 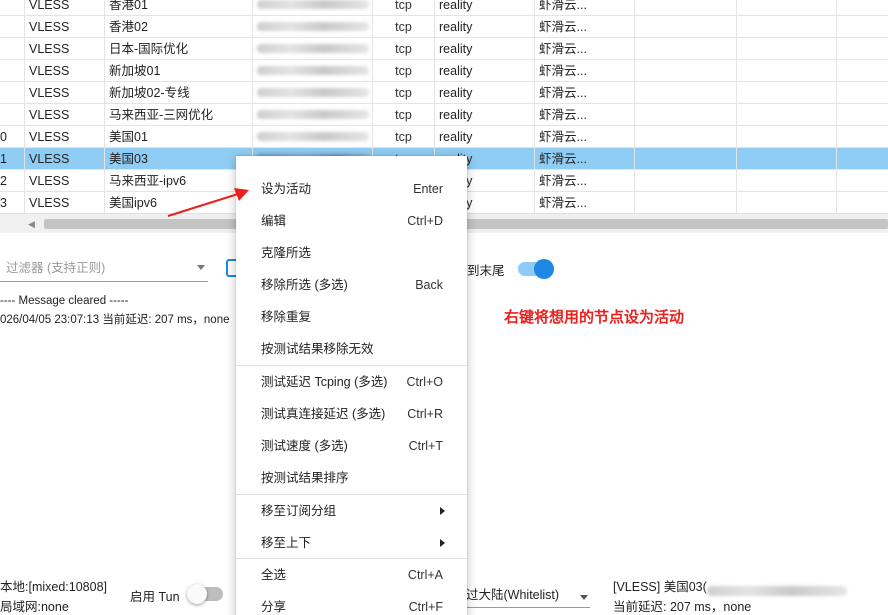 What do you see at coordinates (351, 189) in the screenshot?
I see `menu-item: 设为活动 Enter` at bounding box center [351, 189].